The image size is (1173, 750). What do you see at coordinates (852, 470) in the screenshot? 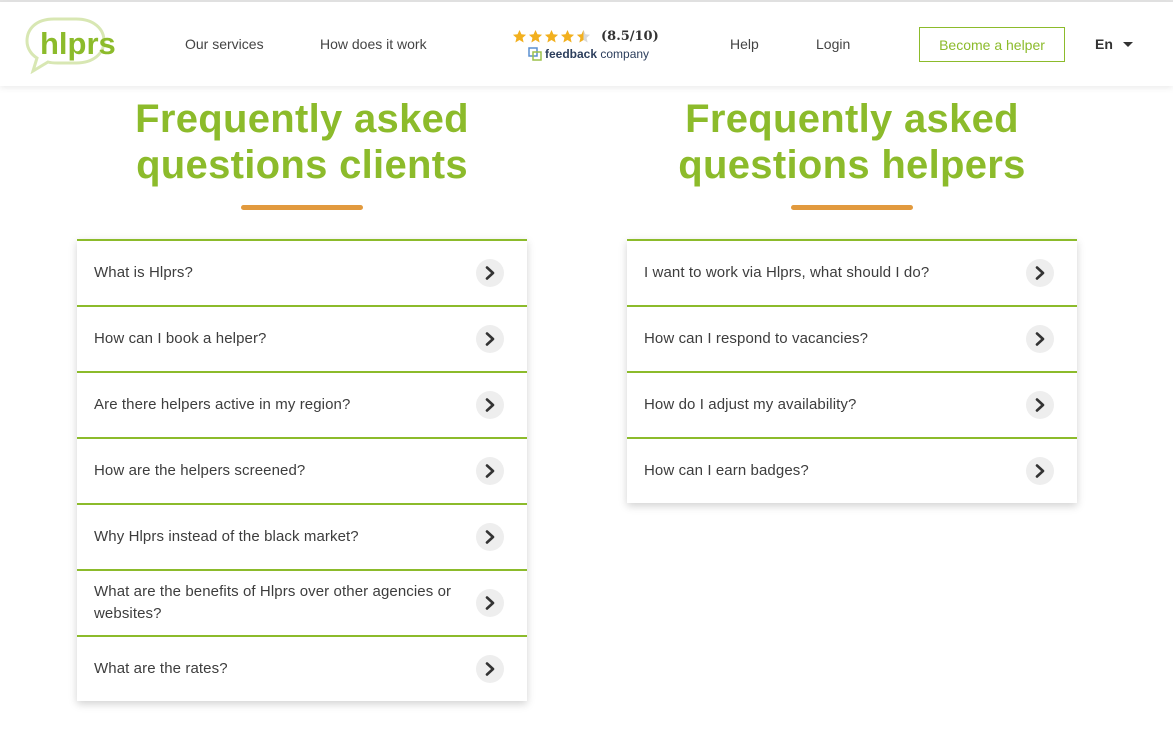
I see `faq-item: How can I earn badges?` at bounding box center [852, 470].